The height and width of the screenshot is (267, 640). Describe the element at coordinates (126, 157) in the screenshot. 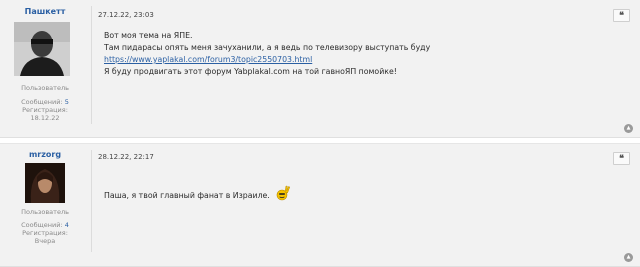

I see `post-date: 28.12.22, 22:17` at that location.